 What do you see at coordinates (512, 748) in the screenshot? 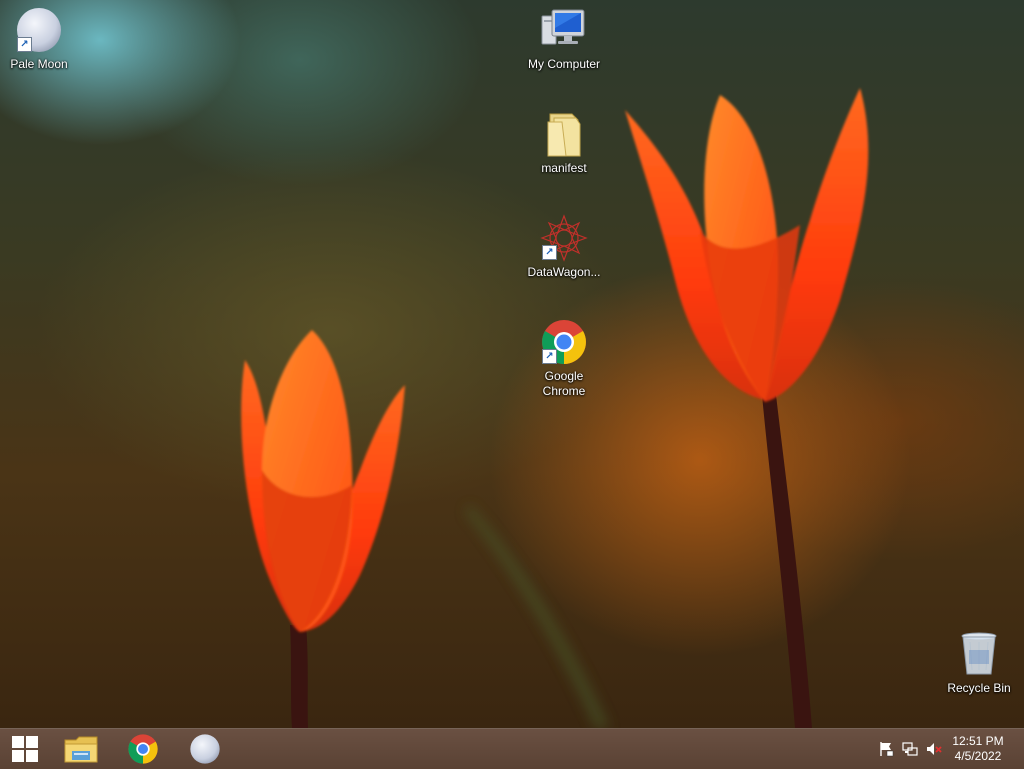
I see `taskbar: 12:51 PM 4/5/2022` at bounding box center [512, 748].